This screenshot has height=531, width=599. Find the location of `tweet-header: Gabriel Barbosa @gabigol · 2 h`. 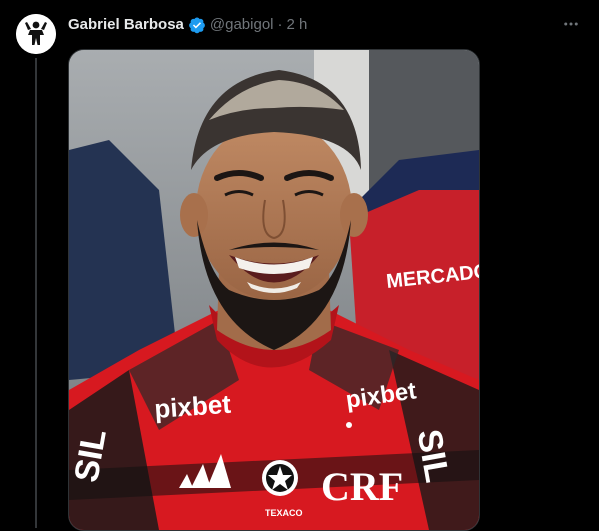

tweet-header: Gabriel Barbosa @gabigol · 2 h is located at coordinates (187, 25).